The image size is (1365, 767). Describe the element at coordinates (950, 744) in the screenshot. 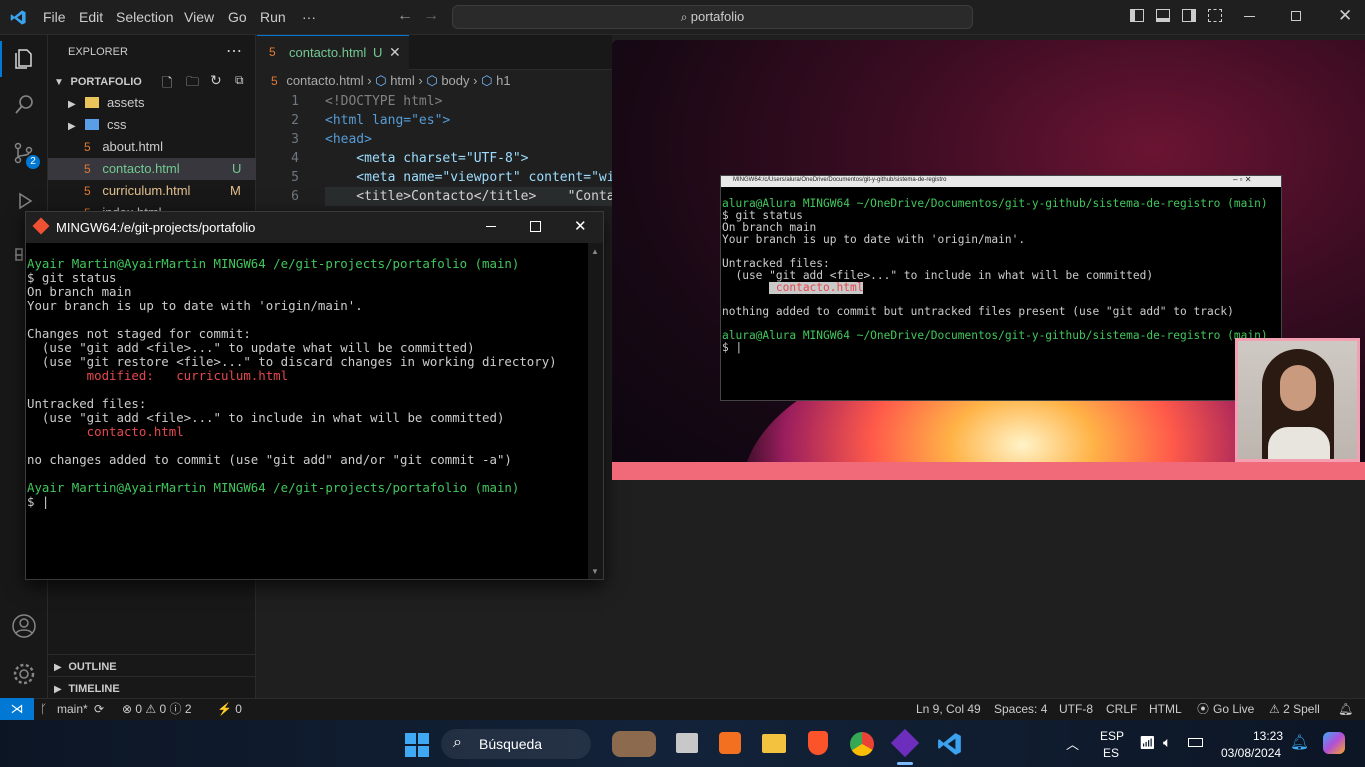

I see `vscode-taskbar-icon` at that location.